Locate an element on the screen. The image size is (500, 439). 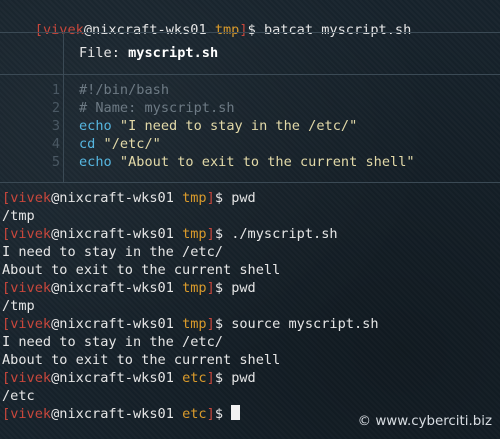
line-number: 5 is located at coordinates (55, 162).